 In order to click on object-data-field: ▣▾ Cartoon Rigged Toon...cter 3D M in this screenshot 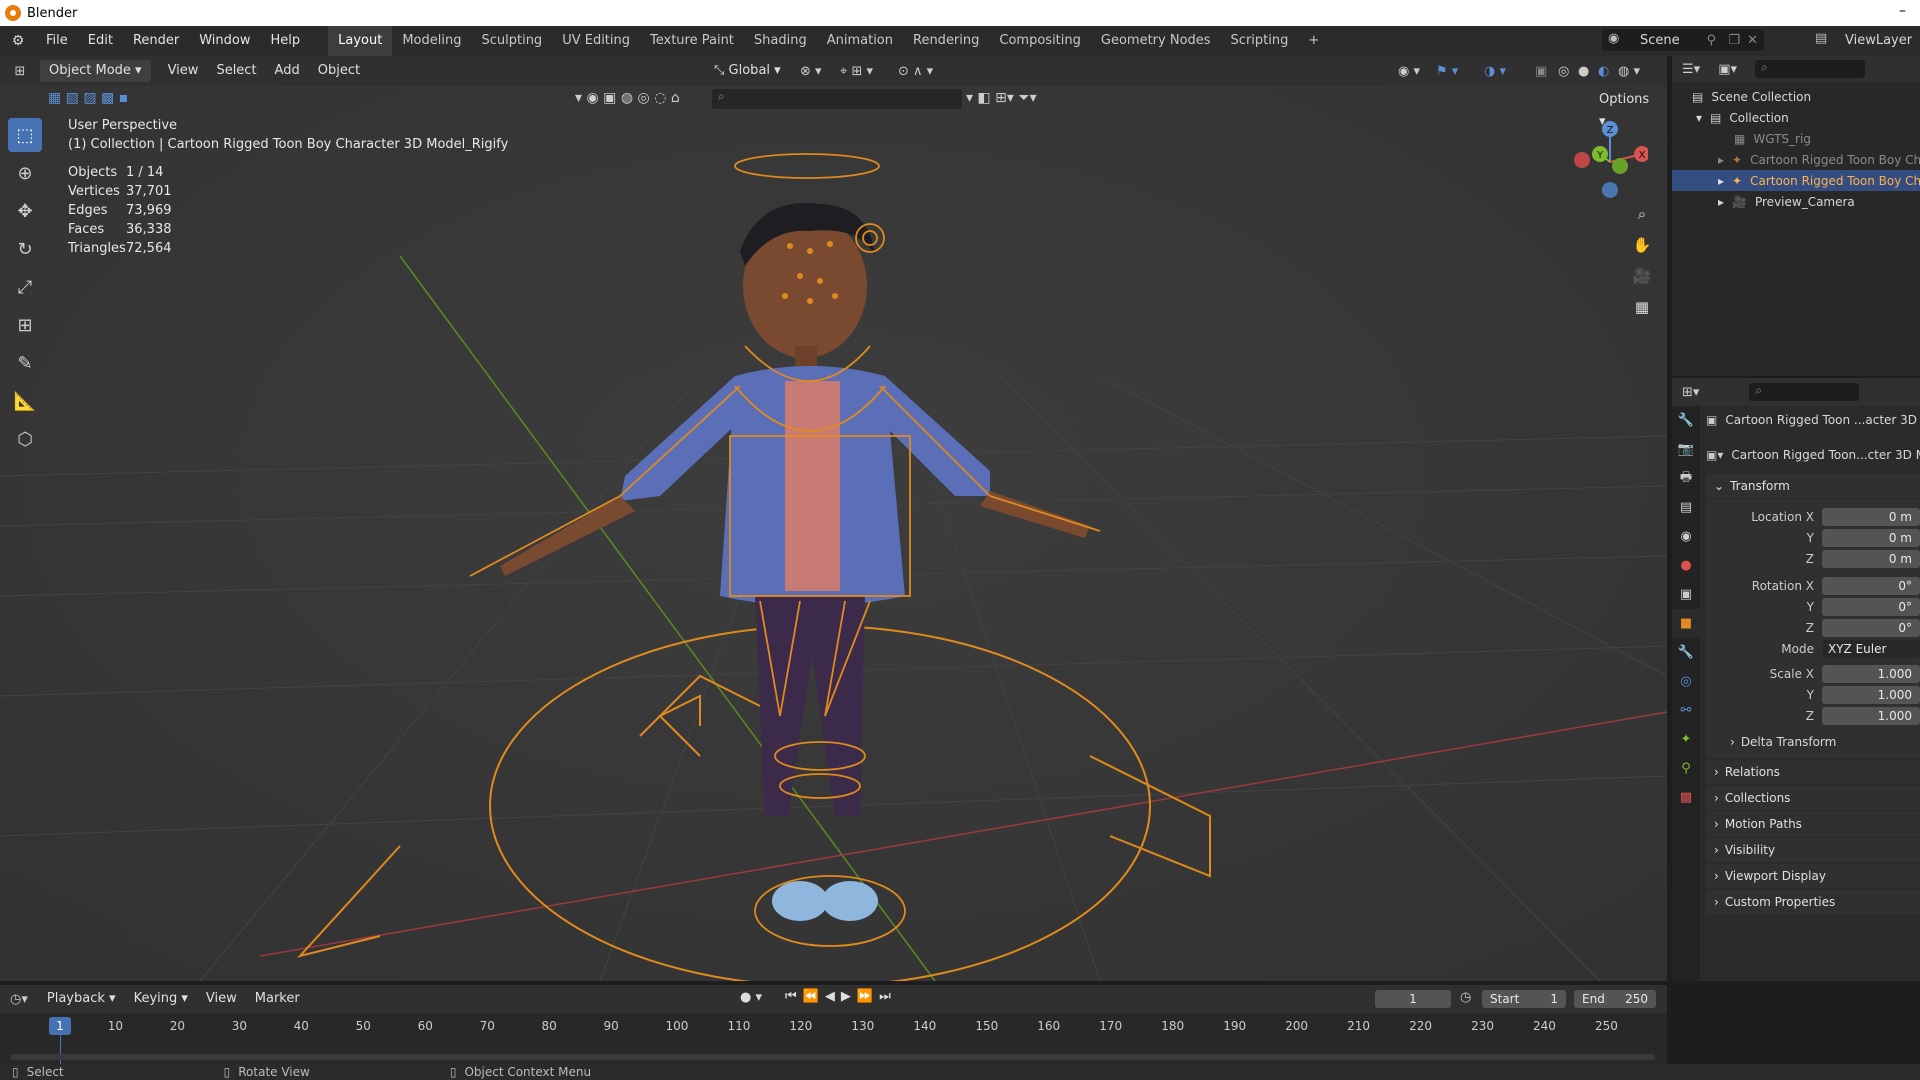, I will do `click(1813, 455)`.